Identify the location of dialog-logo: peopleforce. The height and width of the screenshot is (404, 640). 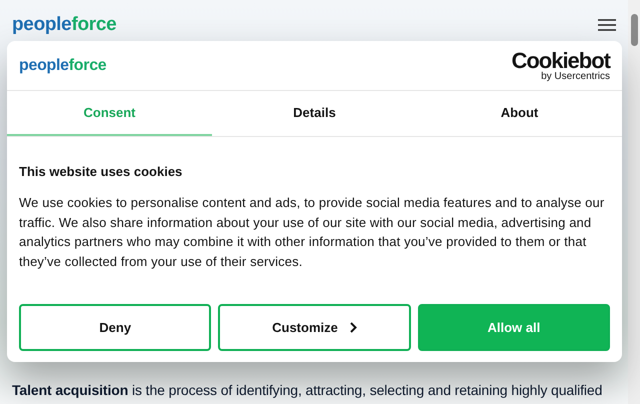
(62, 65).